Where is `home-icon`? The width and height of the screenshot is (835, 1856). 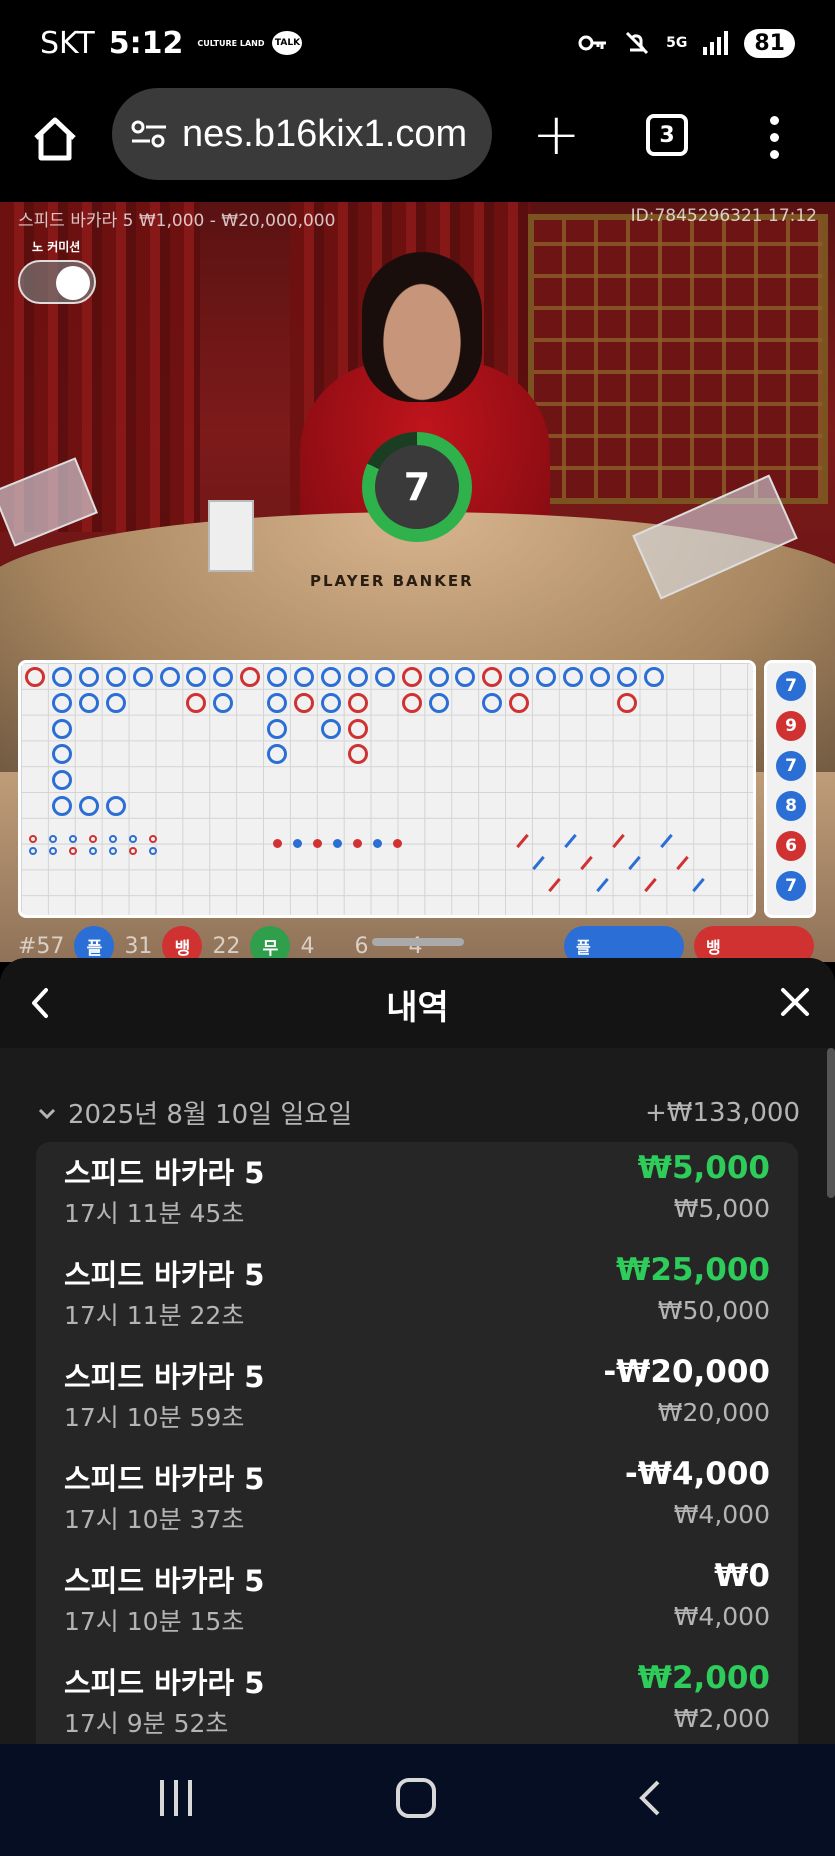
home-icon is located at coordinates (55, 139).